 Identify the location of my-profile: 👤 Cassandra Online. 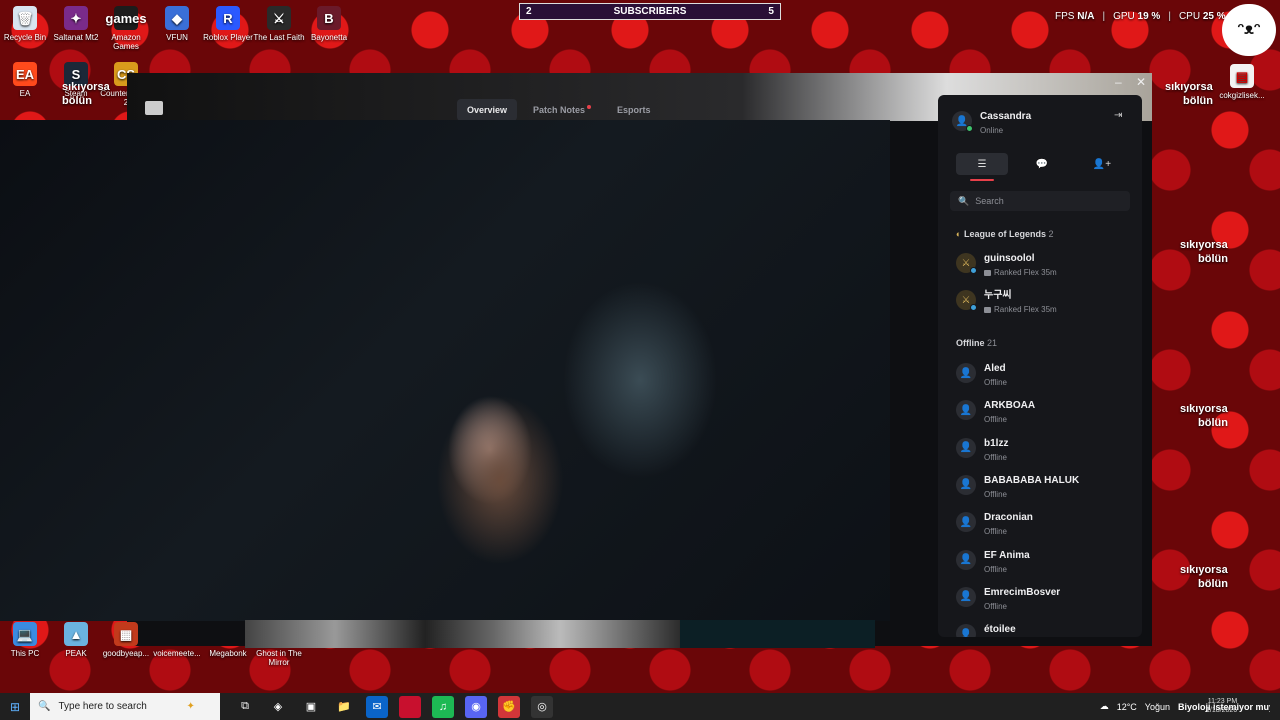
(991, 123).